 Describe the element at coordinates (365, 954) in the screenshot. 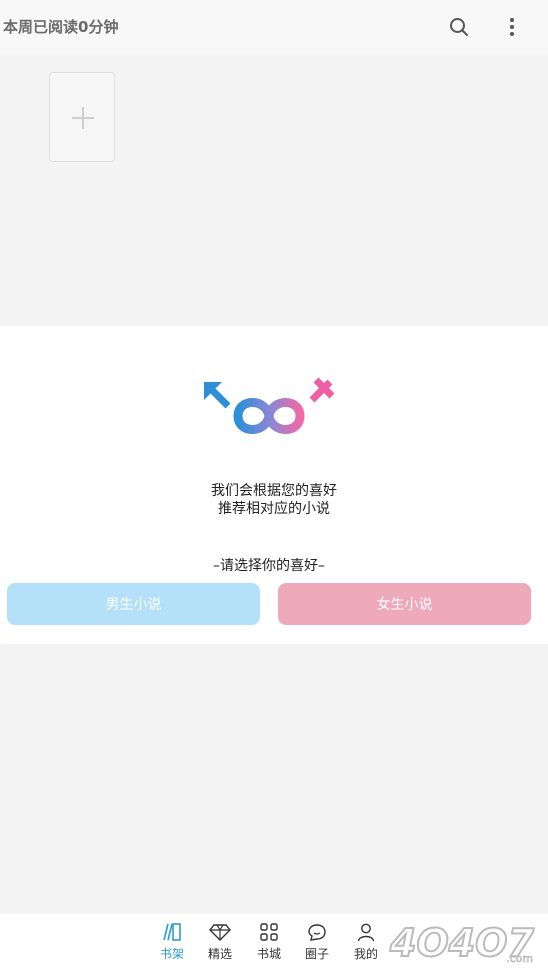

I see `nav-label-mine: 我的` at that location.